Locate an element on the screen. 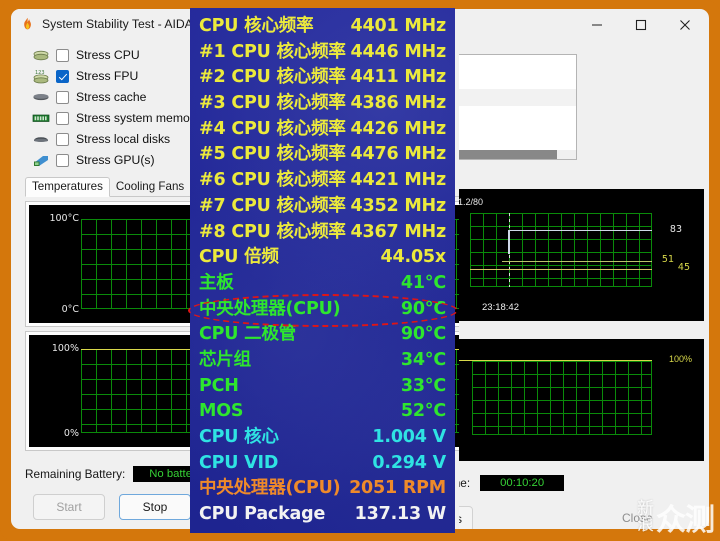  close-icon is located at coordinates (685, 25).